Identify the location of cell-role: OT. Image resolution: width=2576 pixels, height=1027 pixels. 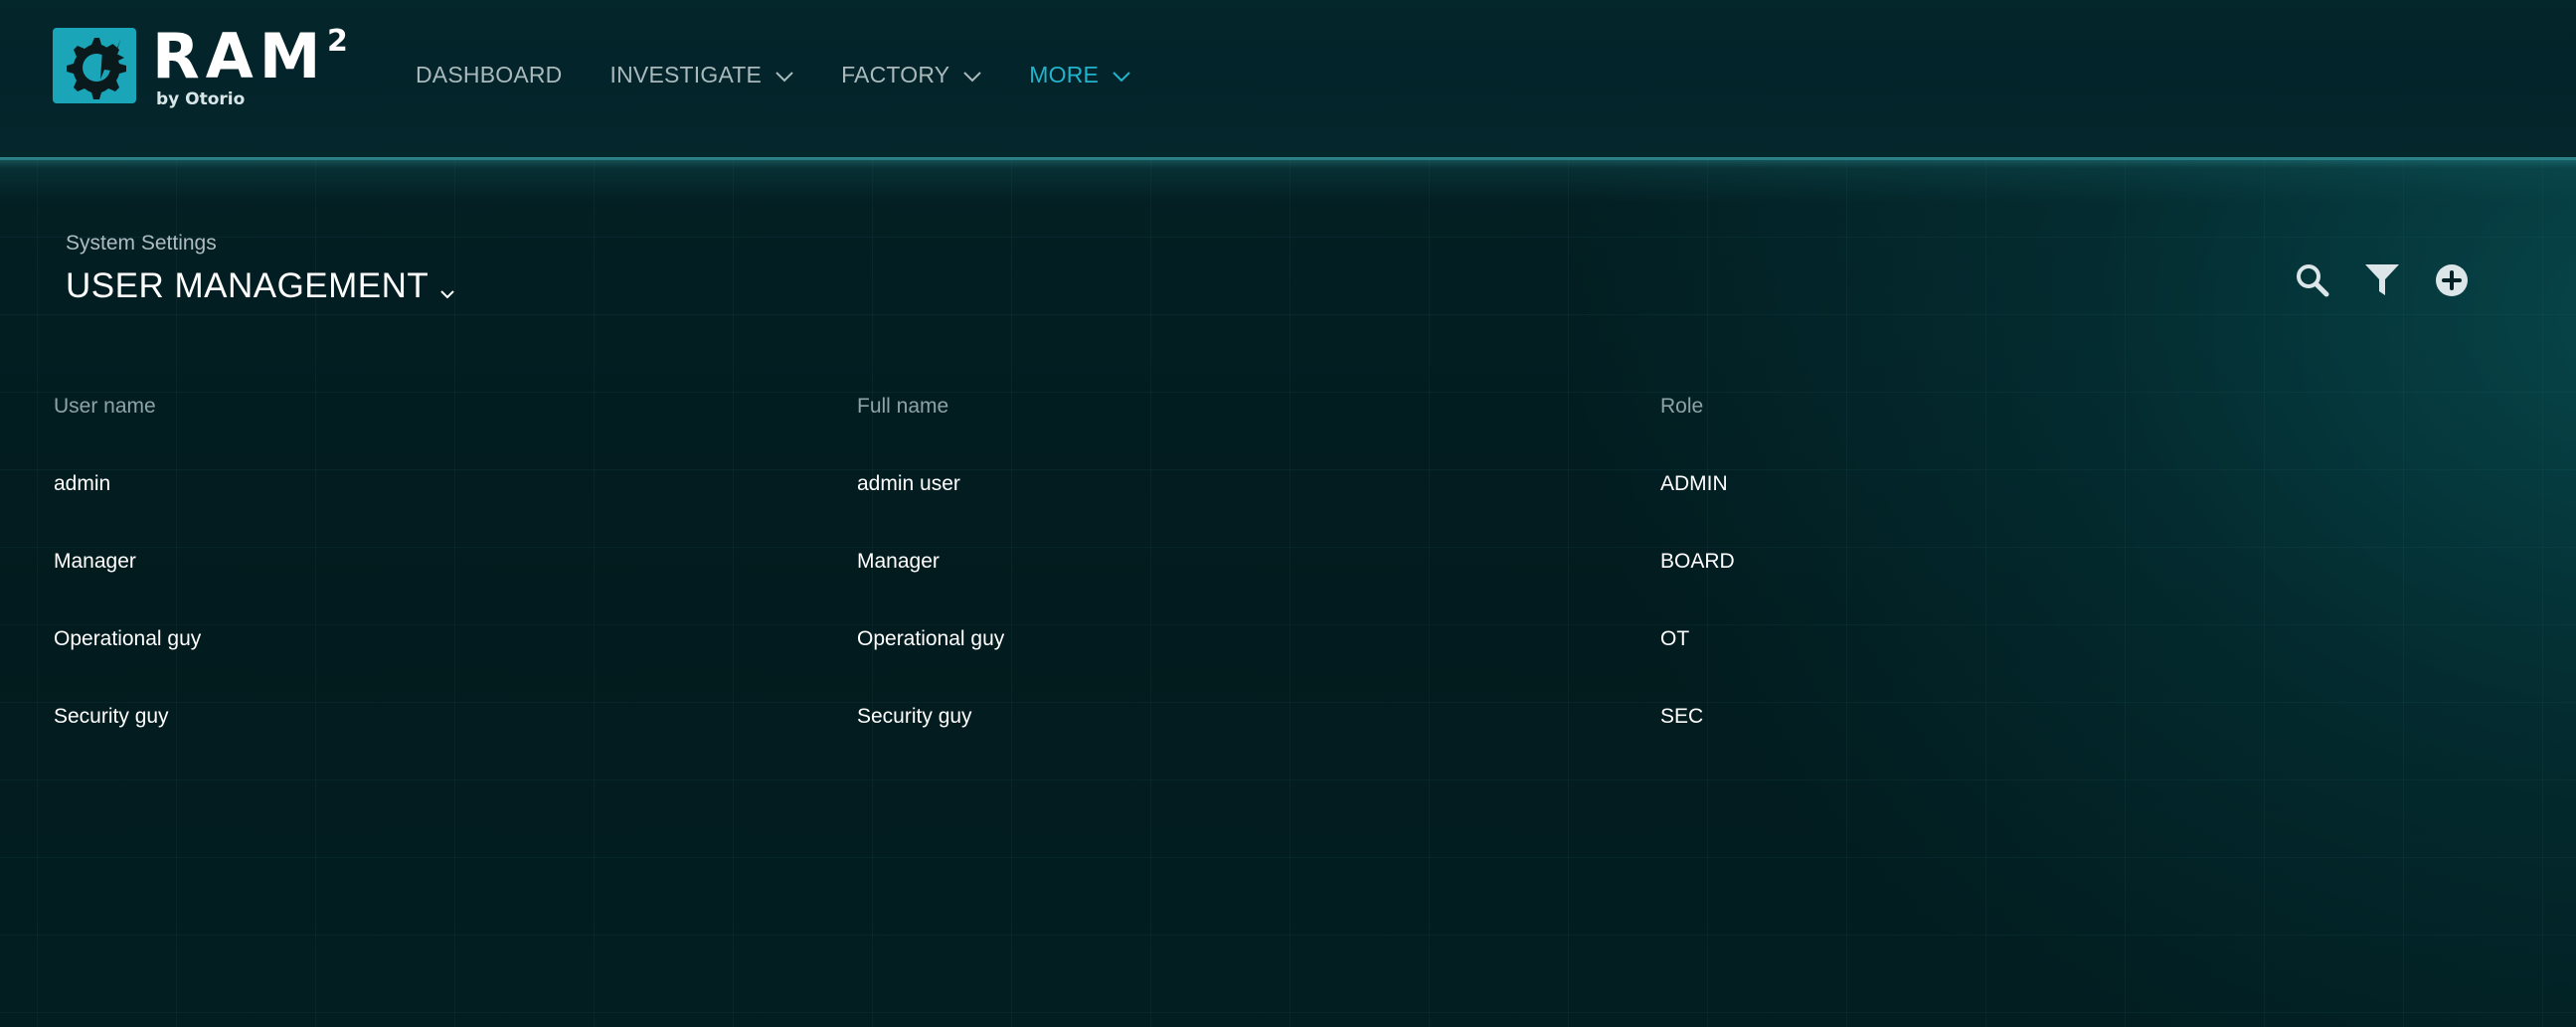
(1675, 638).